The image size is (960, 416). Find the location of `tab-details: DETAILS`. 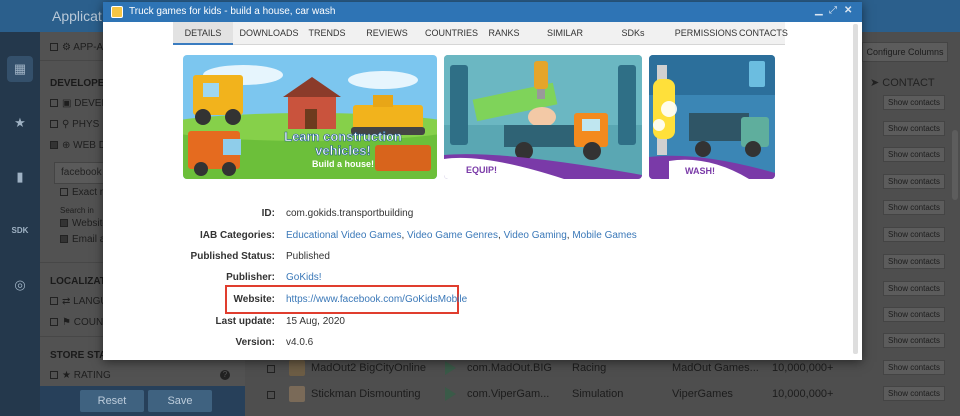

tab-details: DETAILS is located at coordinates (203, 33).